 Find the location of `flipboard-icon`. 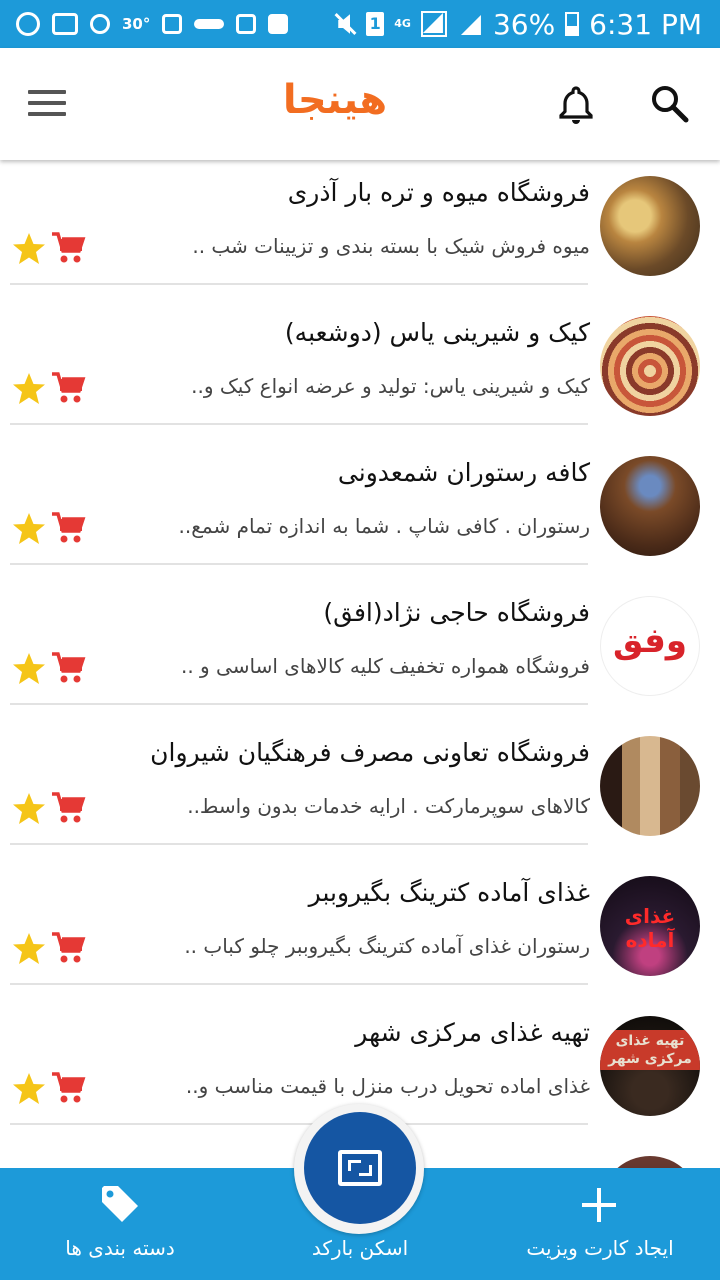

flipboard-icon is located at coordinates (278, 24).